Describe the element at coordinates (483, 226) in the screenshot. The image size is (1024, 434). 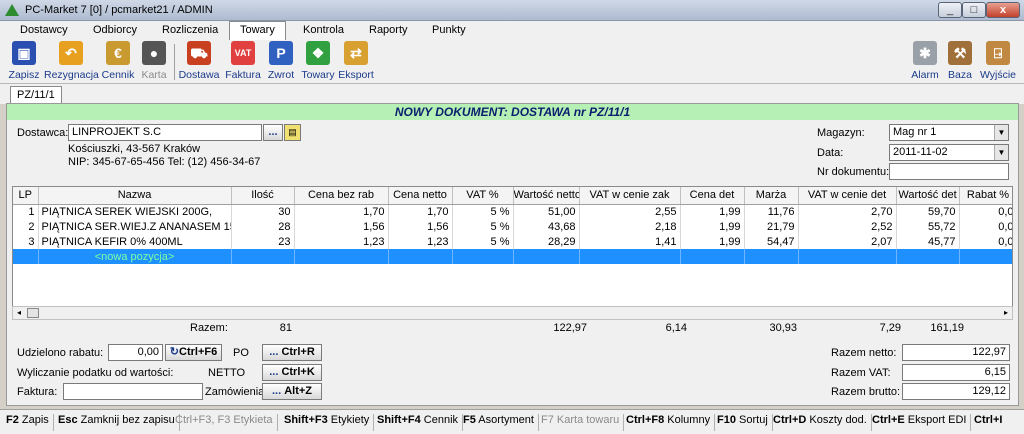
I see `cell-vat: 5 %` at that location.